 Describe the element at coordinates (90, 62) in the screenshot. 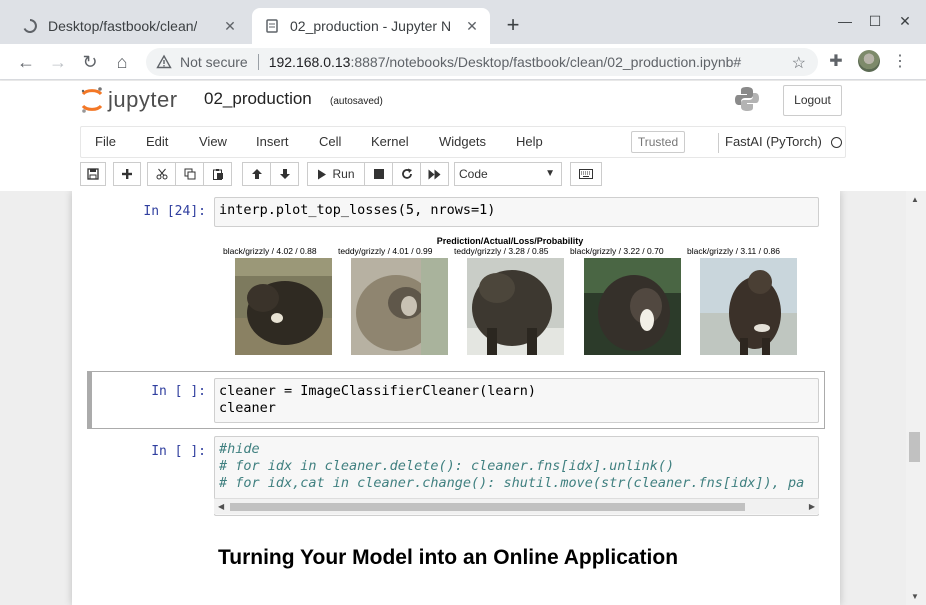

I see `reload-icon: ↻` at that location.